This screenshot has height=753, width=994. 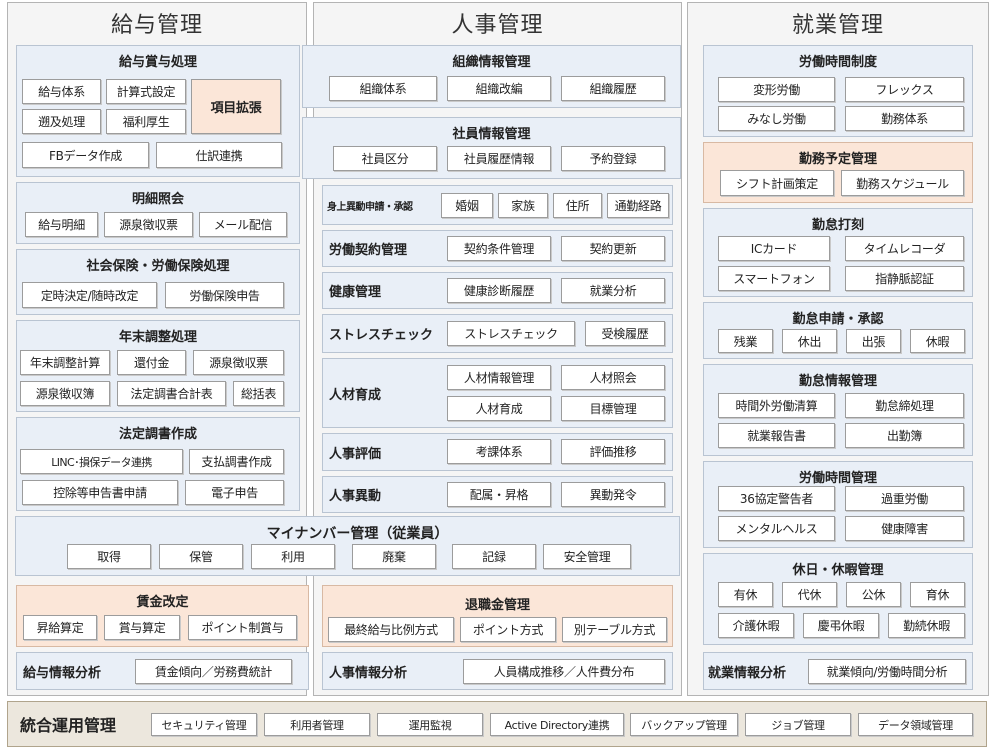 I want to click on assignment-button: 配属・昇格, so click(x=499, y=494).